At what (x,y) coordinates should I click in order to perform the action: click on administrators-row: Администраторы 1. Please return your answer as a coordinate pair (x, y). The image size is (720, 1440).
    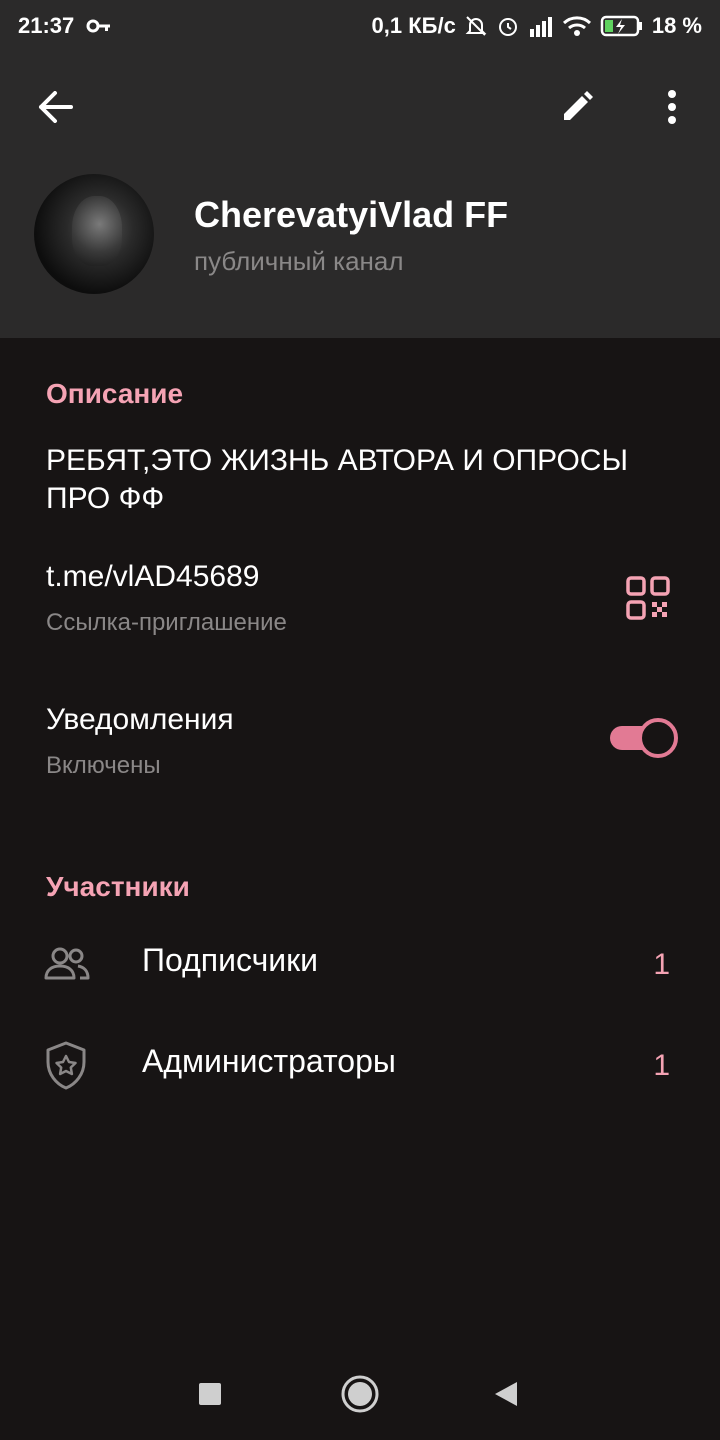
    Looking at the image, I should click on (360, 1065).